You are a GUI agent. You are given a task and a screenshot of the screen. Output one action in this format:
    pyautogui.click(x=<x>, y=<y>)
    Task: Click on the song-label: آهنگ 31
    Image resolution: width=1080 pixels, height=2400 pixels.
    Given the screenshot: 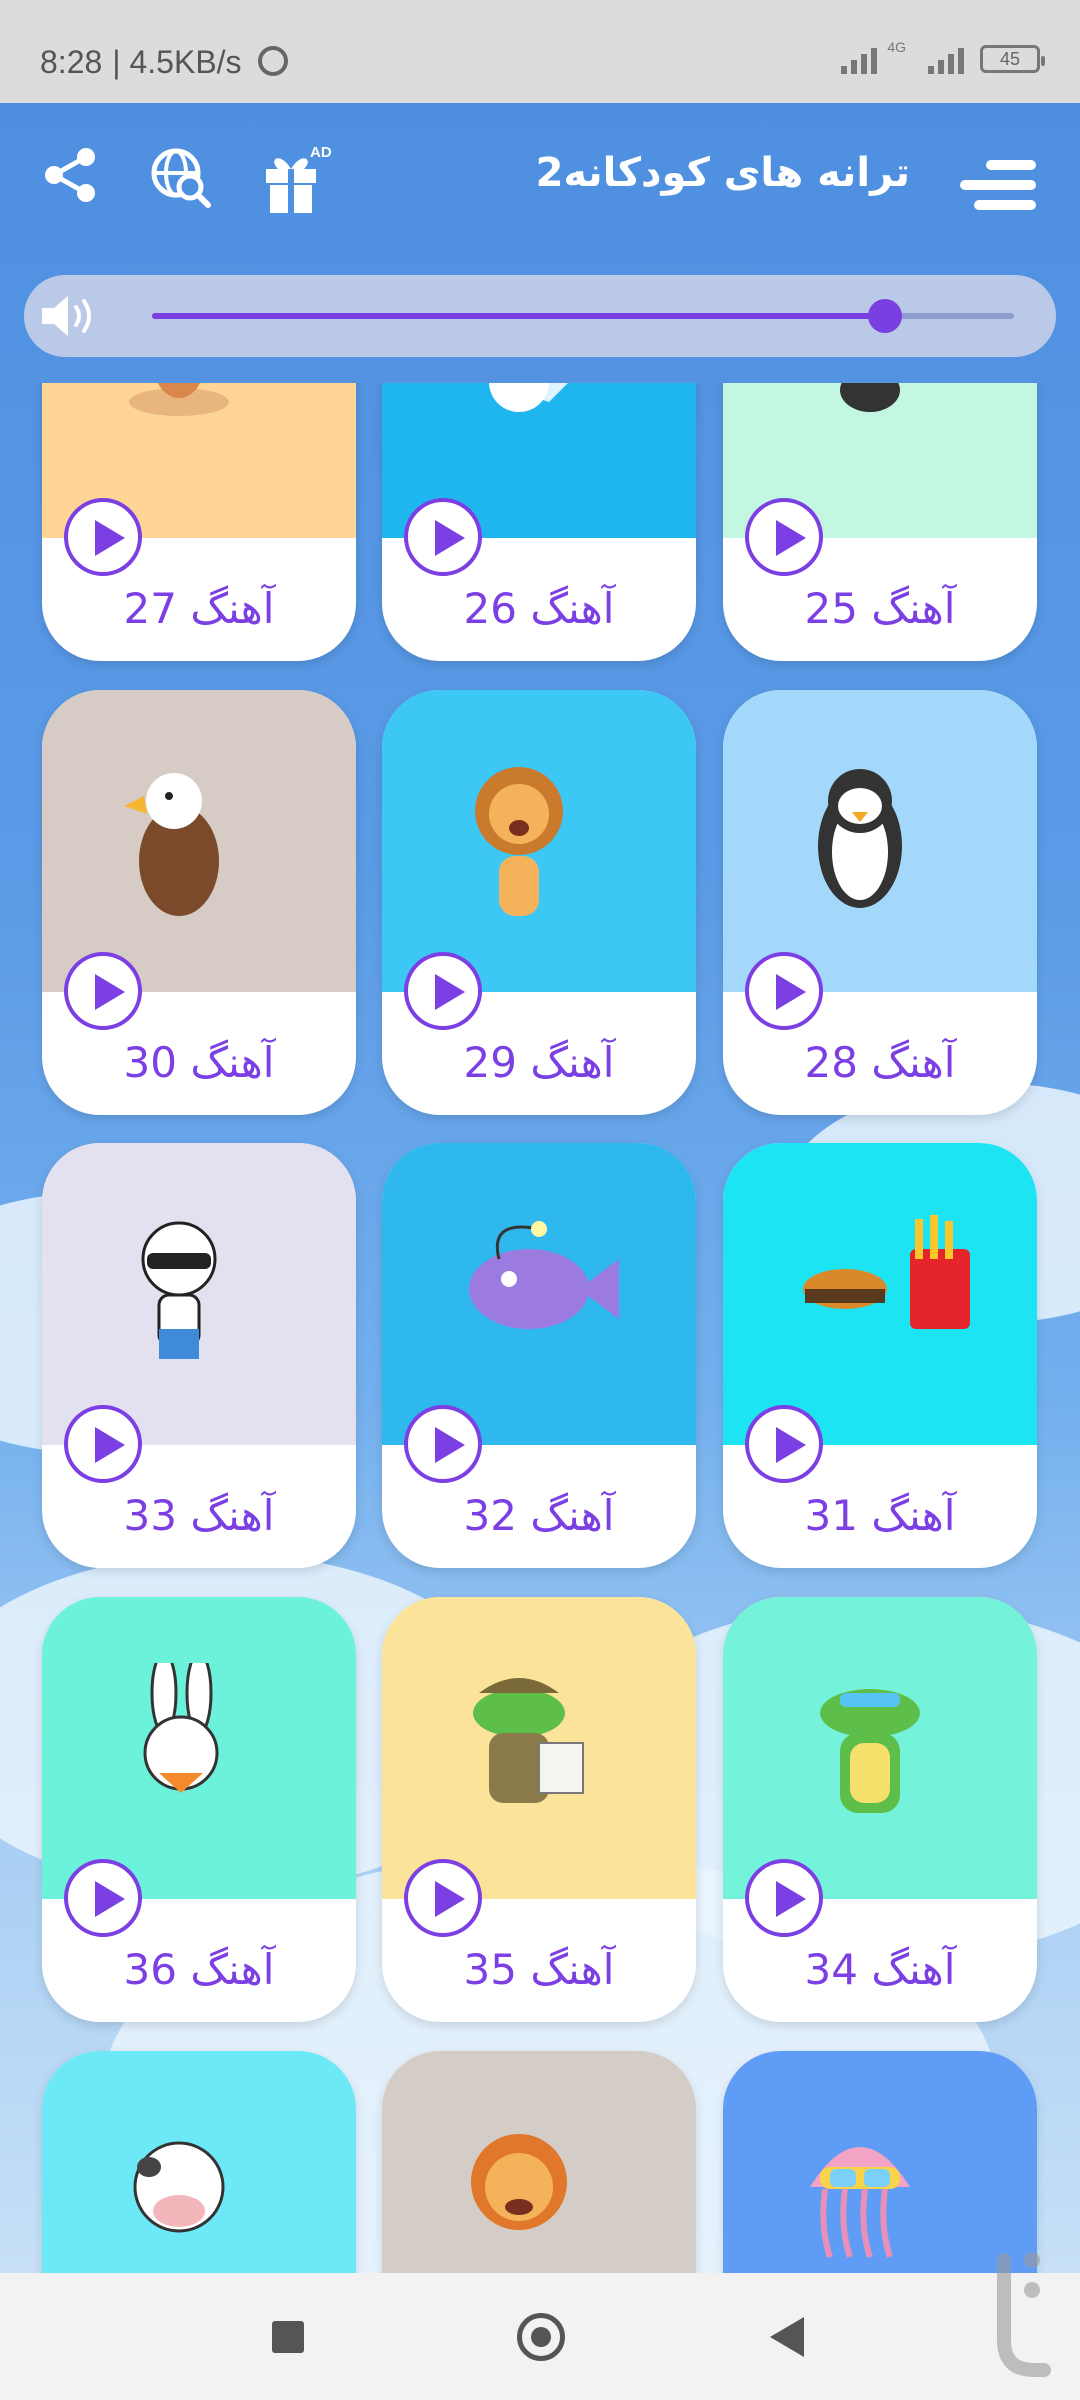 What is the action you would take?
    pyautogui.click(x=880, y=1515)
    